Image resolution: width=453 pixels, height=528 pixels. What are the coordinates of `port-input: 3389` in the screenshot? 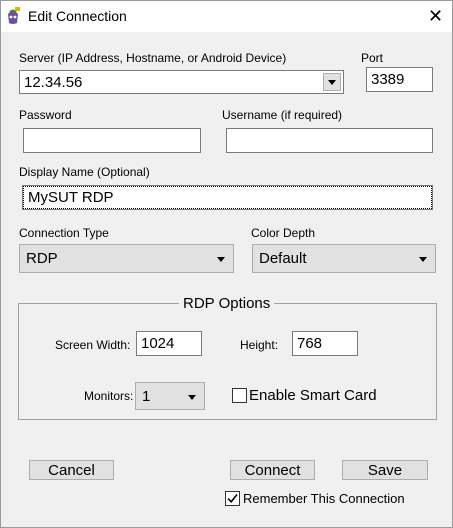 It's located at (399, 79).